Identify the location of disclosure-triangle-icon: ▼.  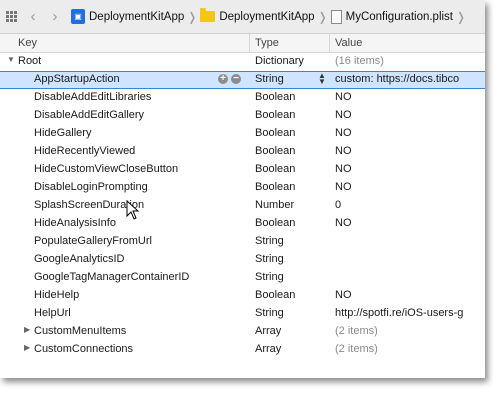
(11, 59).